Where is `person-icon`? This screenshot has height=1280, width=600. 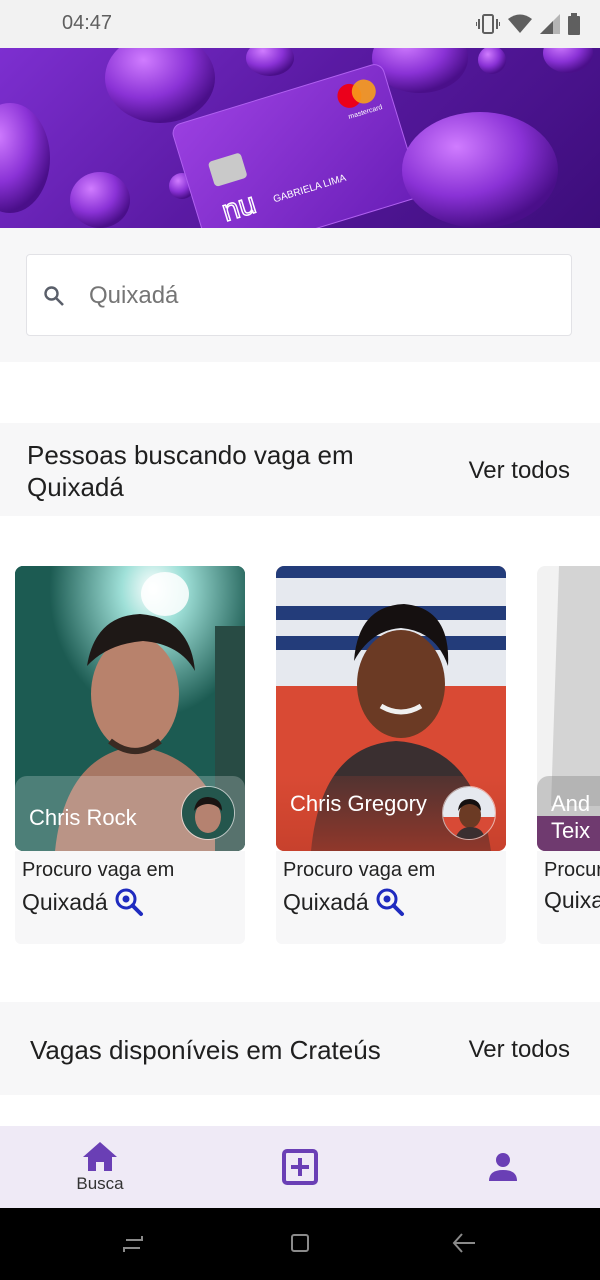 person-icon is located at coordinates (503, 1167).